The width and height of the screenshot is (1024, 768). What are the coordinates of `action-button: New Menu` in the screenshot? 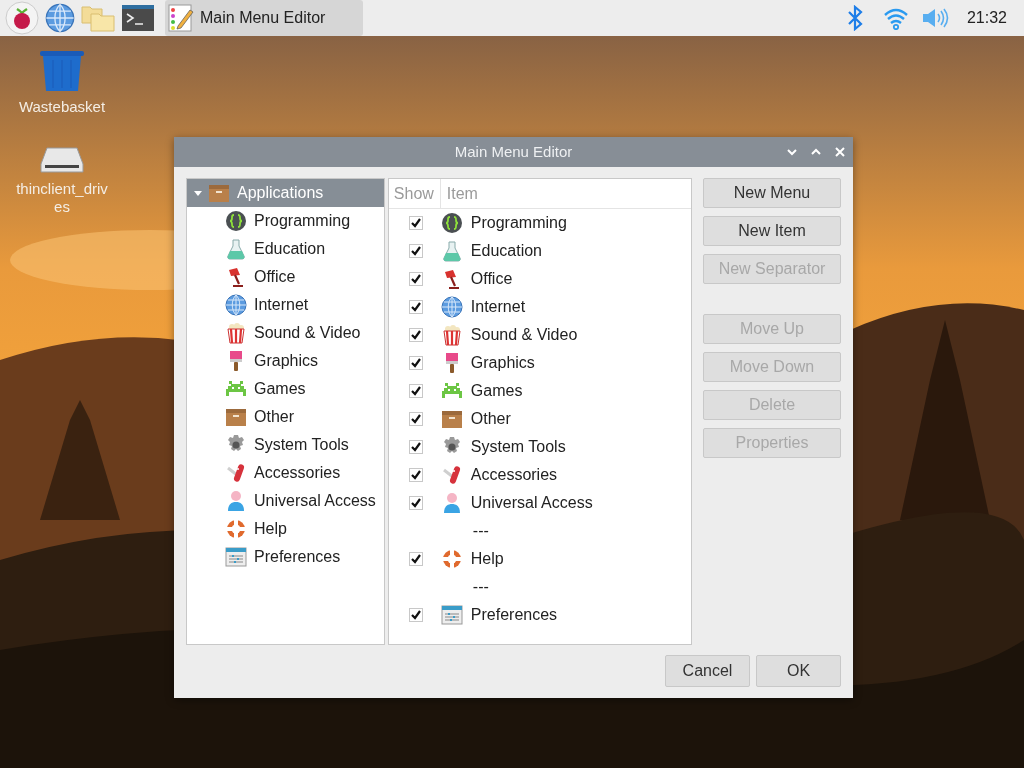 It's located at (772, 193).